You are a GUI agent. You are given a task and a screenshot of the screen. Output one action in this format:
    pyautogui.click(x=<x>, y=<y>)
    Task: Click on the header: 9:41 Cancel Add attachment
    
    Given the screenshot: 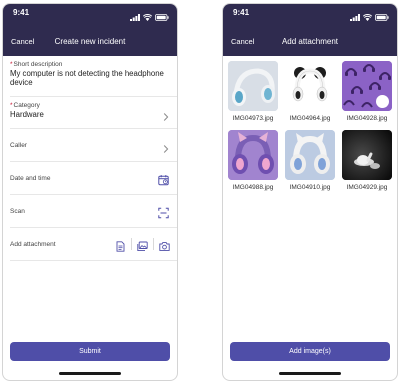 What is the action you would take?
    pyautogui.click(x=310, y=30)
    